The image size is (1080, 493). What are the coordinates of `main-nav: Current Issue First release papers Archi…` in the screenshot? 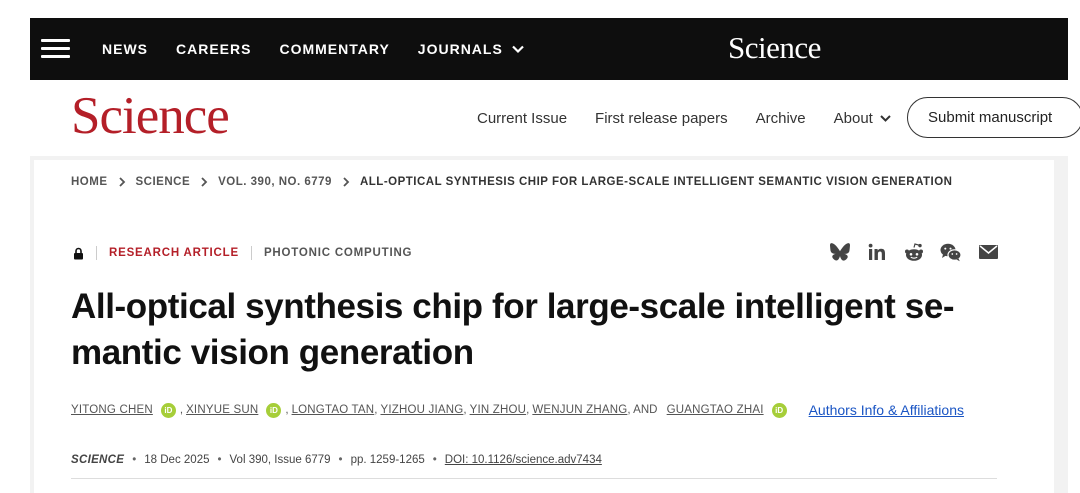 It's located at (698, 118).